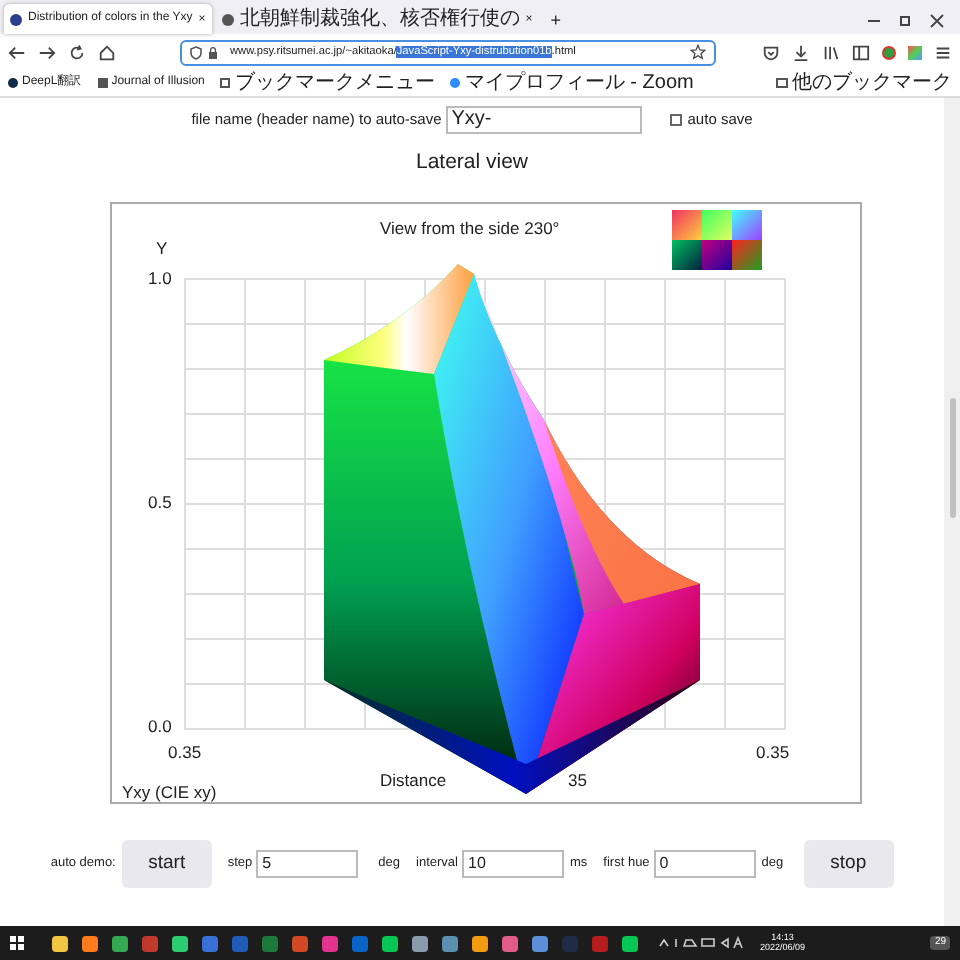  Describe the element at coordinates (675, 119) in the screenshot. I see `auto-save-checkbox` at that location.